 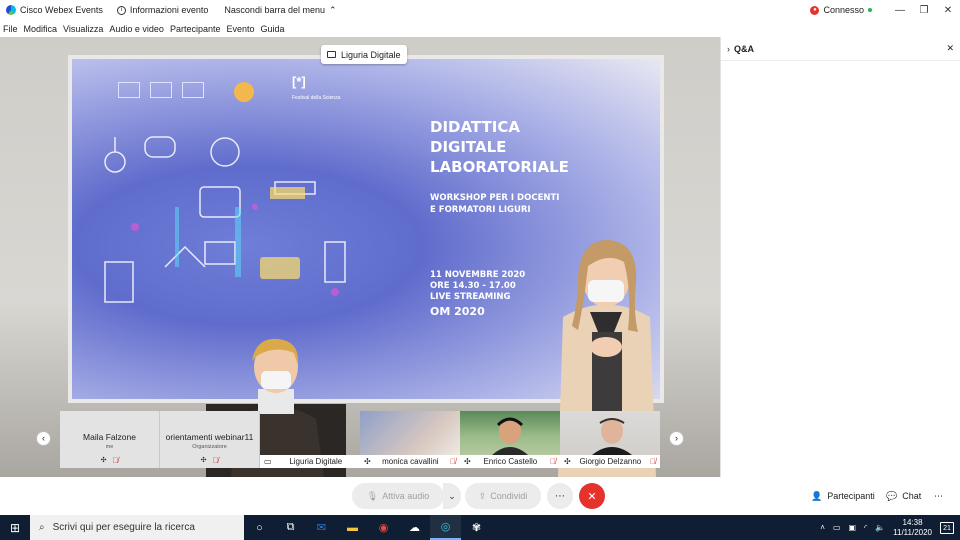 I want to click on clock: 14:38 11/11/2020, so click(x=912, y=528).